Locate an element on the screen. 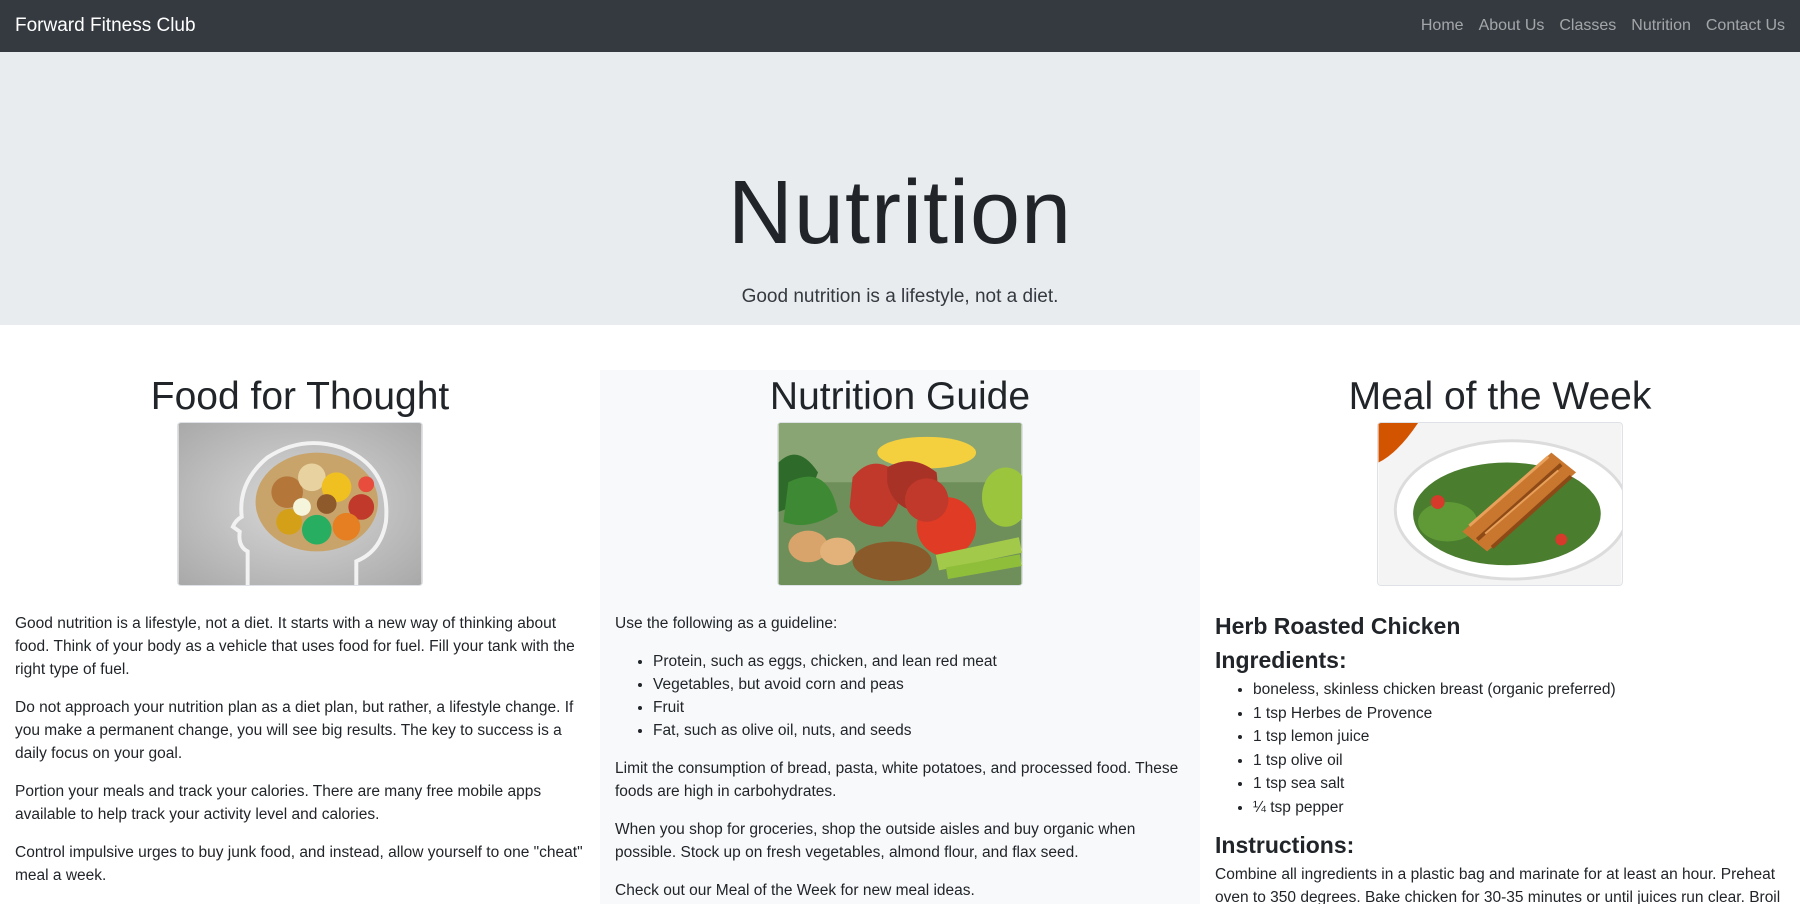  brain-food-image is located at coordinates (300, 504).